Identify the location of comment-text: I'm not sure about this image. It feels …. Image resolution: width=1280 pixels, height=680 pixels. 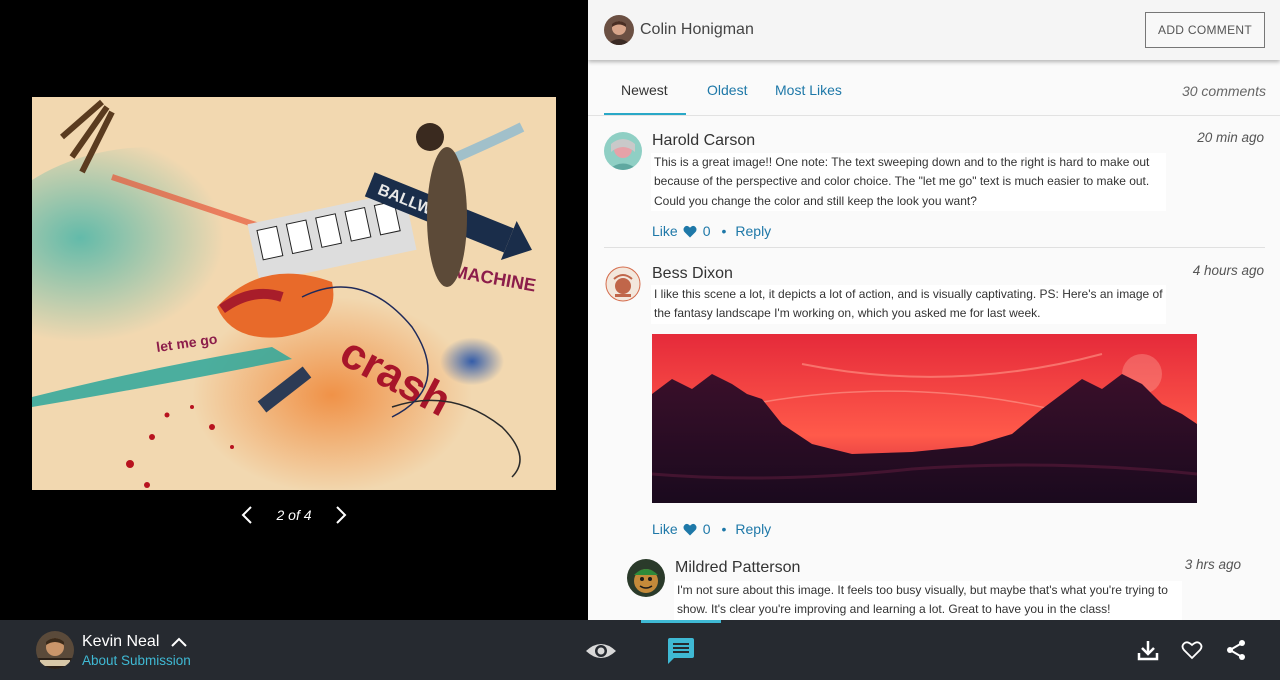
(928, 600).